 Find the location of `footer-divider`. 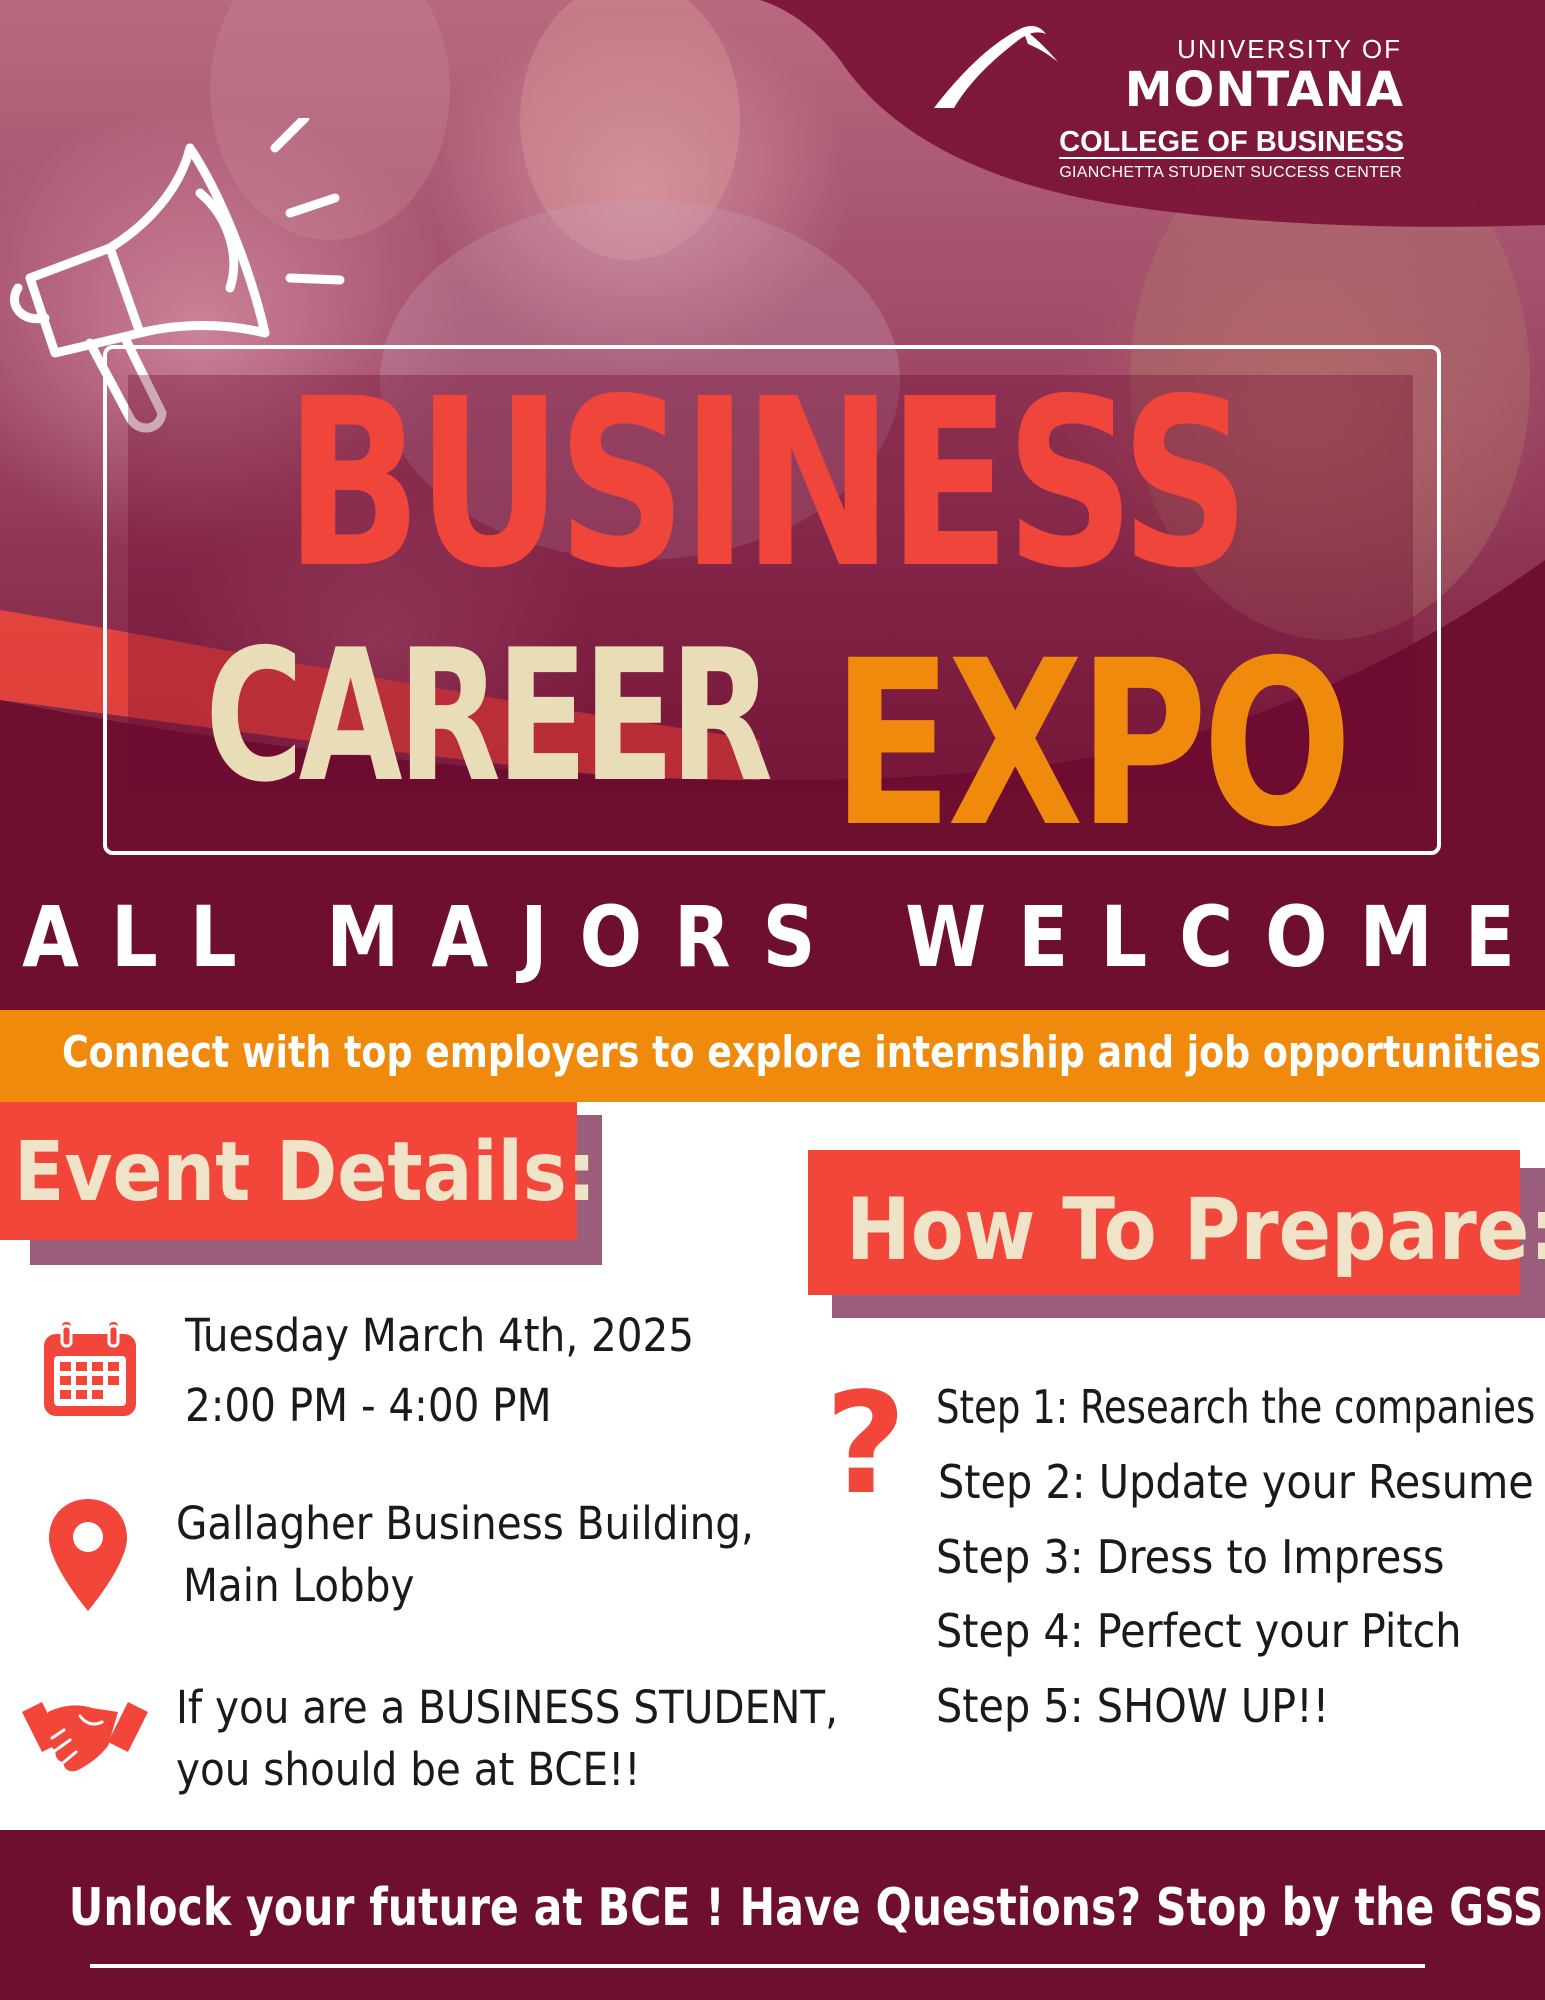

footer-divider is located at coordinates (757, 1966).